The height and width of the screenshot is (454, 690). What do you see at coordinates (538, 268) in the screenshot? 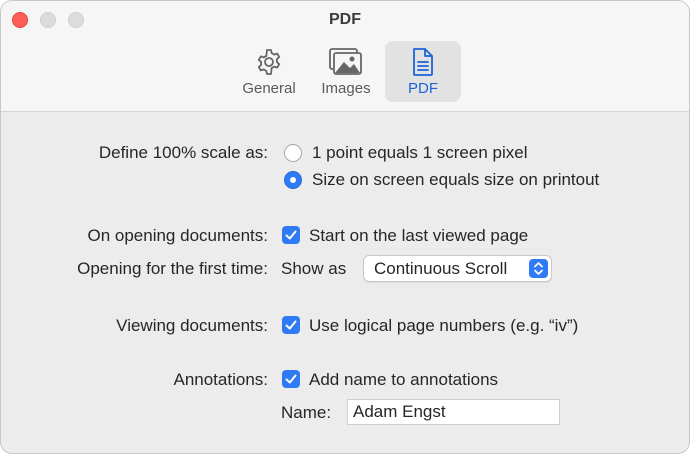
I see `chevron-up-down-icon` at bounding box center [538, 268].